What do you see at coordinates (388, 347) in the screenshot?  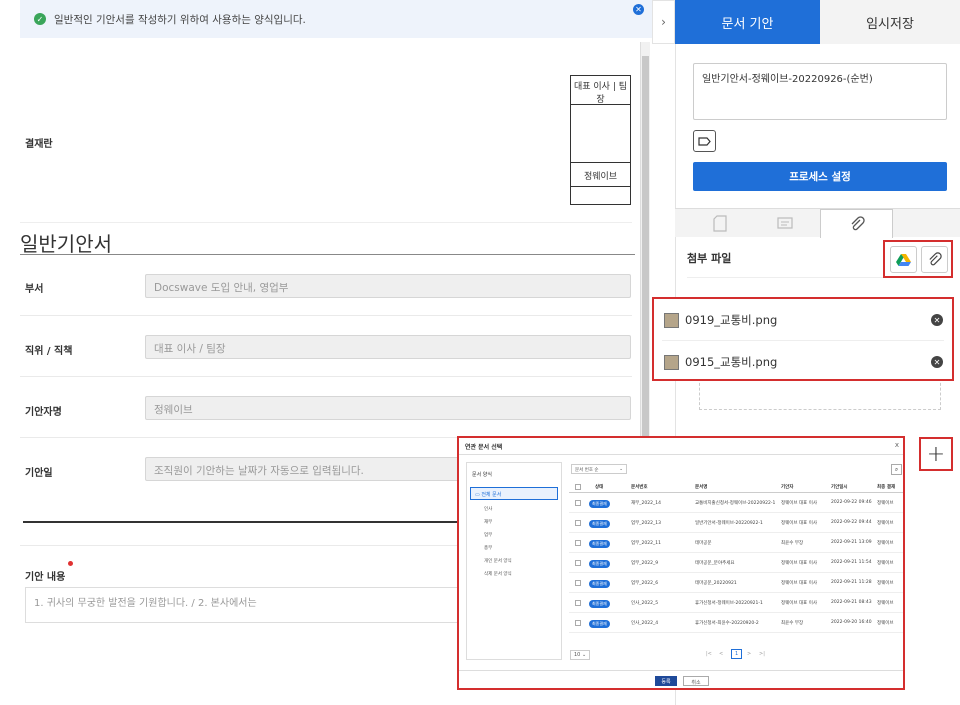 I see `position-field: 대표 이사 / 팀장` at bounding box center [388, 347].